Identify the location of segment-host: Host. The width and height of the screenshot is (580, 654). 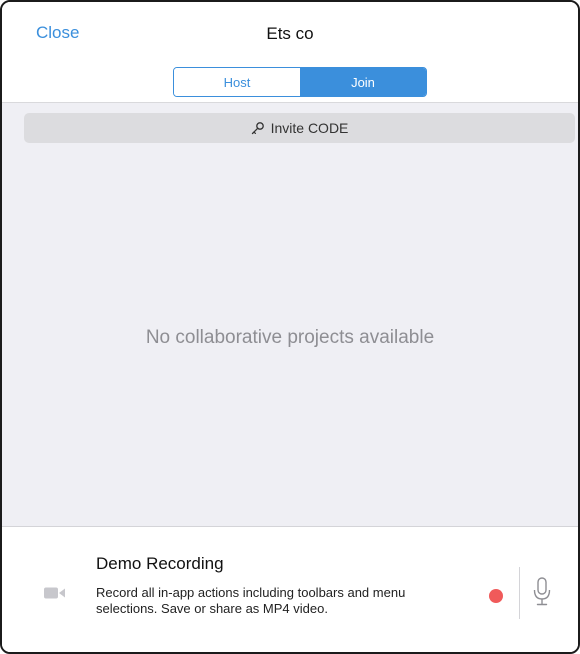
(237, 82).